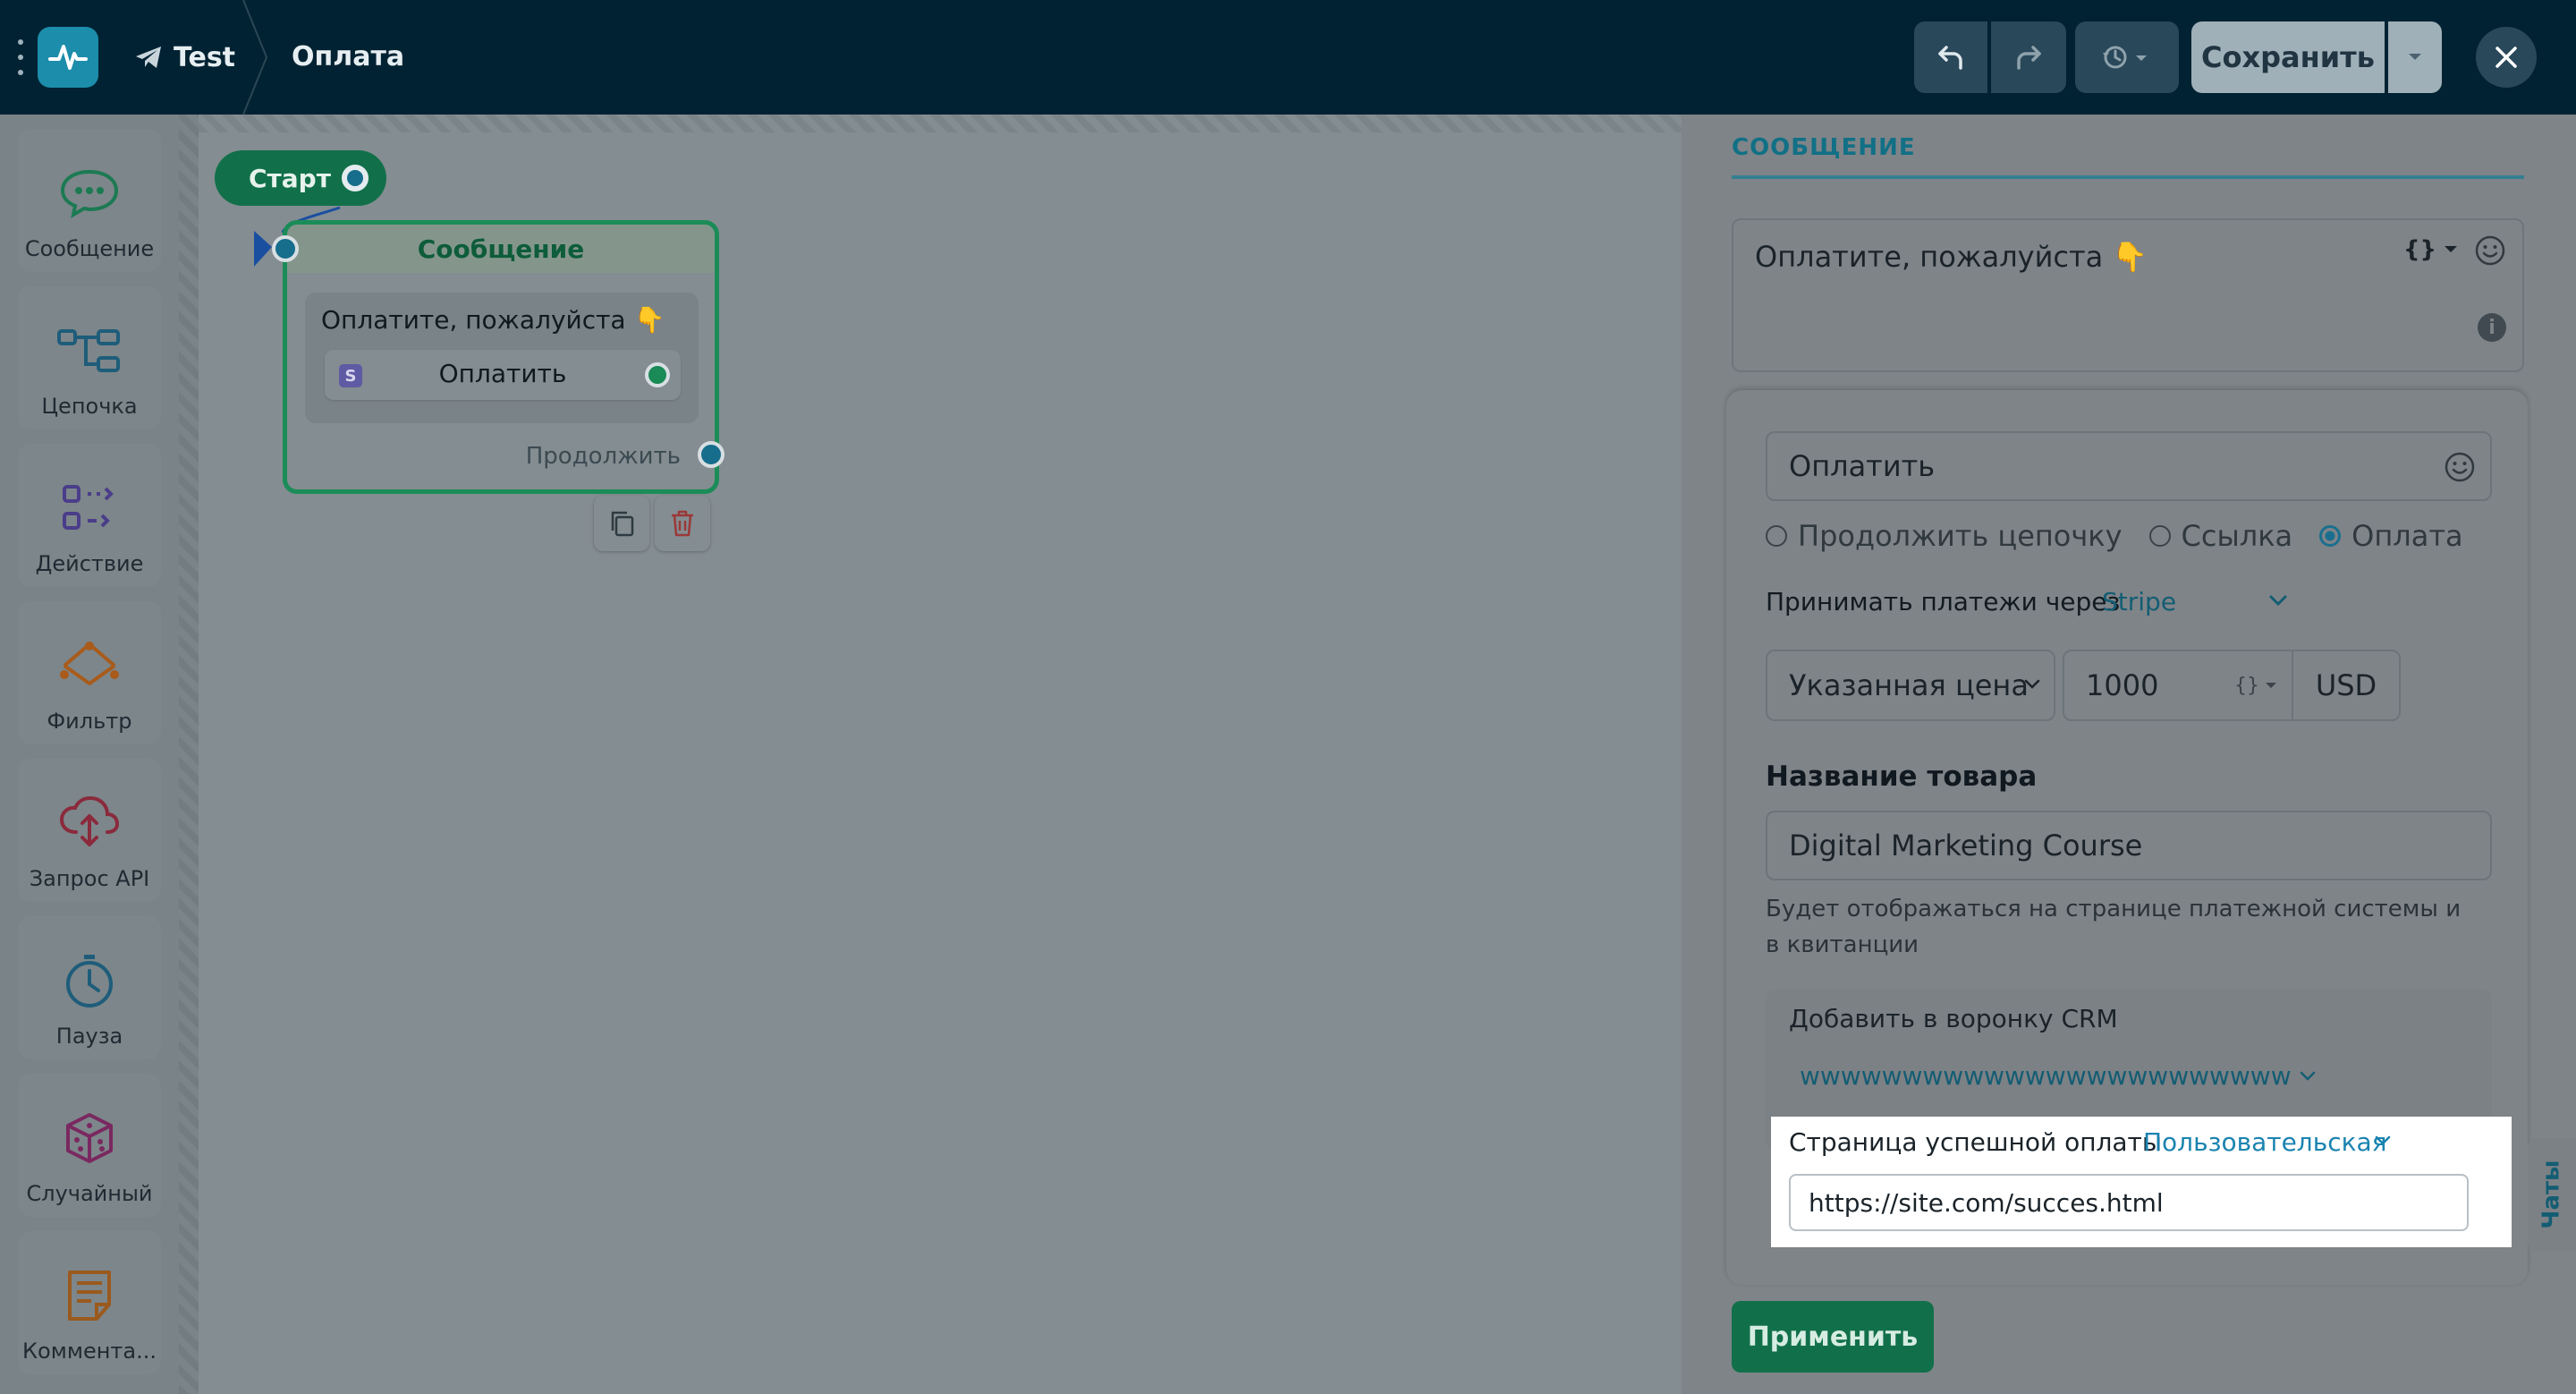 Image resolution: width=2576 pixels, height=1394 pixels. What do you see at coordinates (68, 57) in the screenshot?
I see `app-logo-icon` at bounding box center [68, 57].